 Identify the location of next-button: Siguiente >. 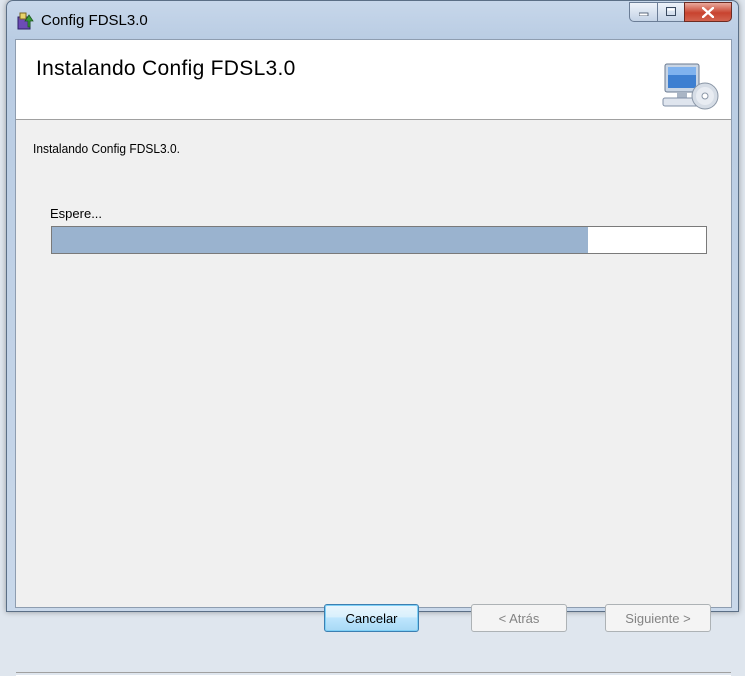
(658, 618).